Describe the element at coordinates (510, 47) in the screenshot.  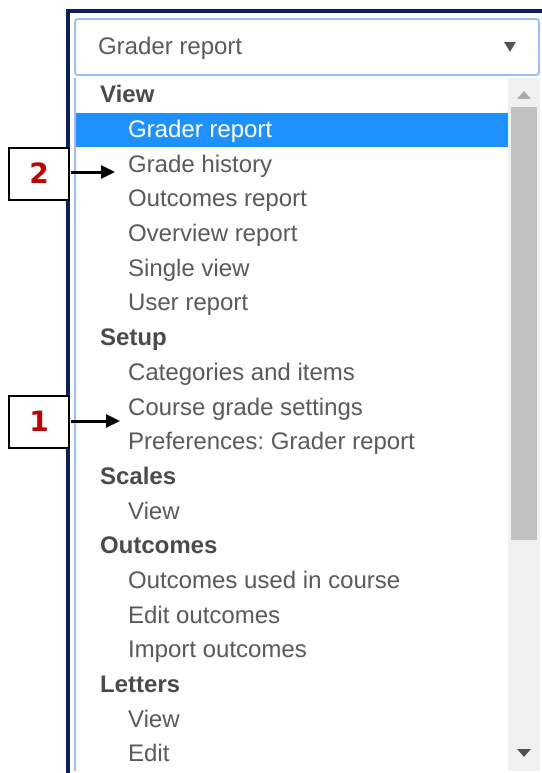
I see `caret-icon` at that location.